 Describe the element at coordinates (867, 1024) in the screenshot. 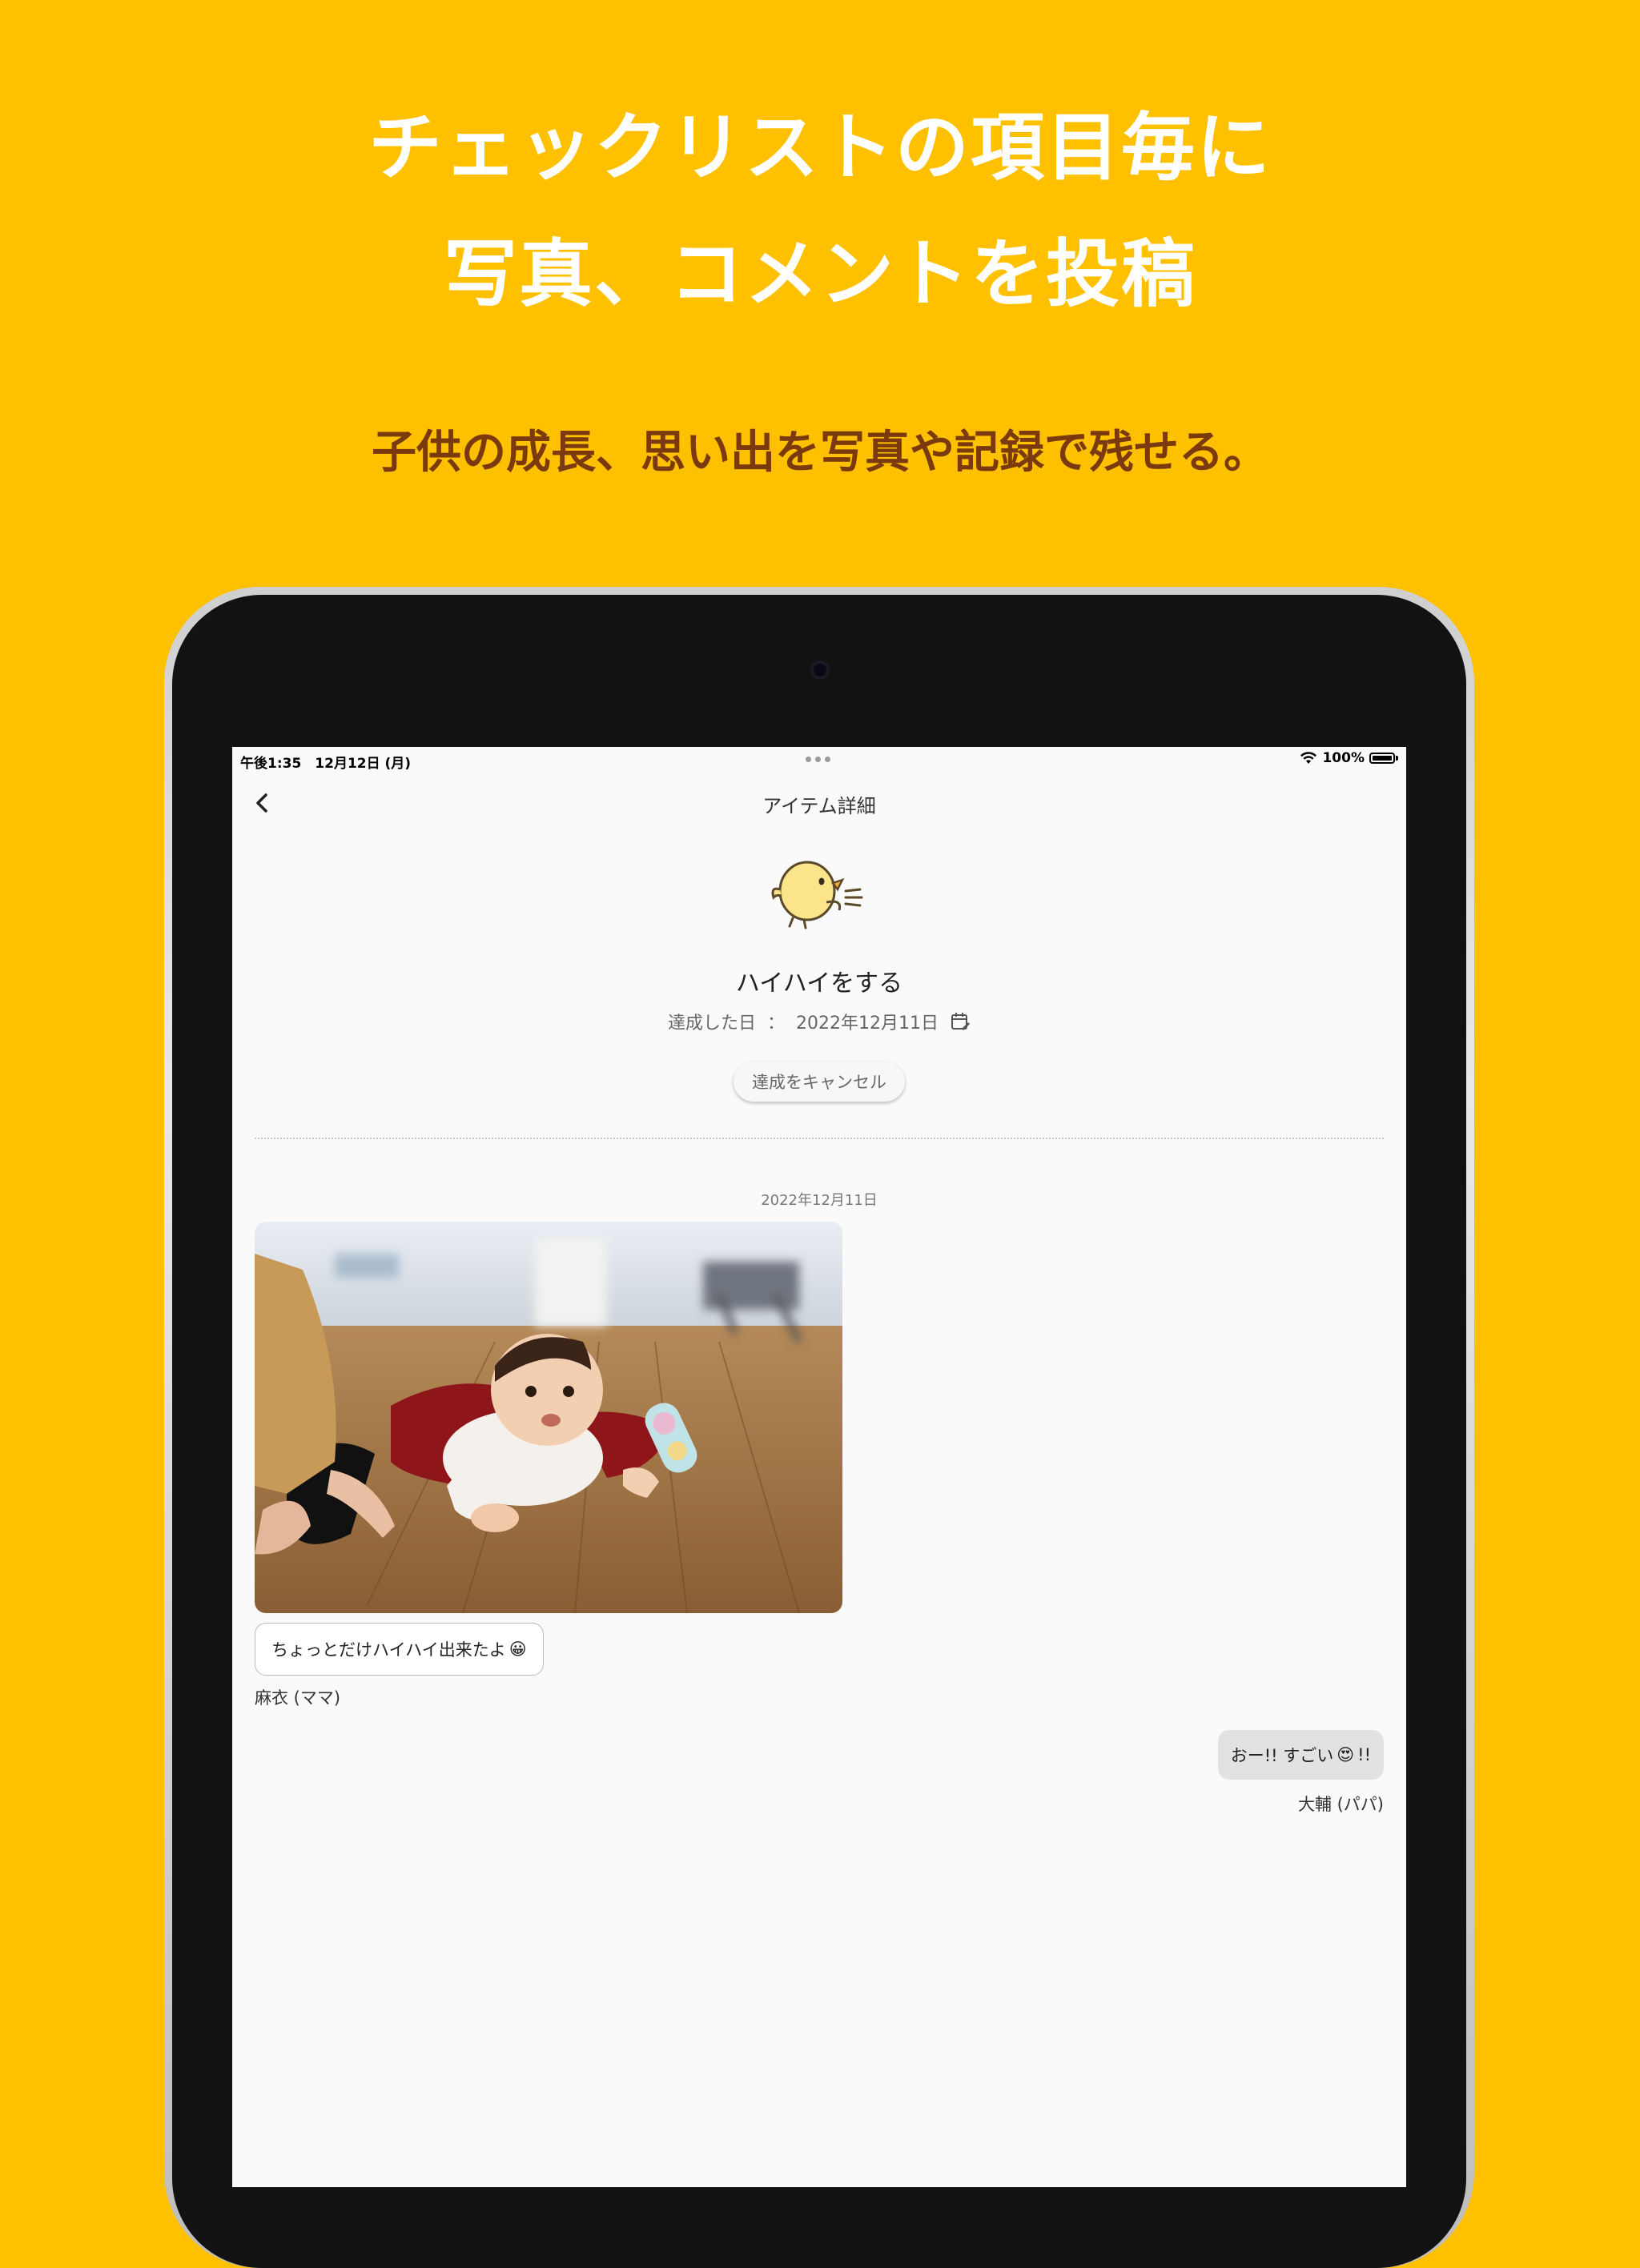

I see `achieved-date: 2022年12月11日` at that location.